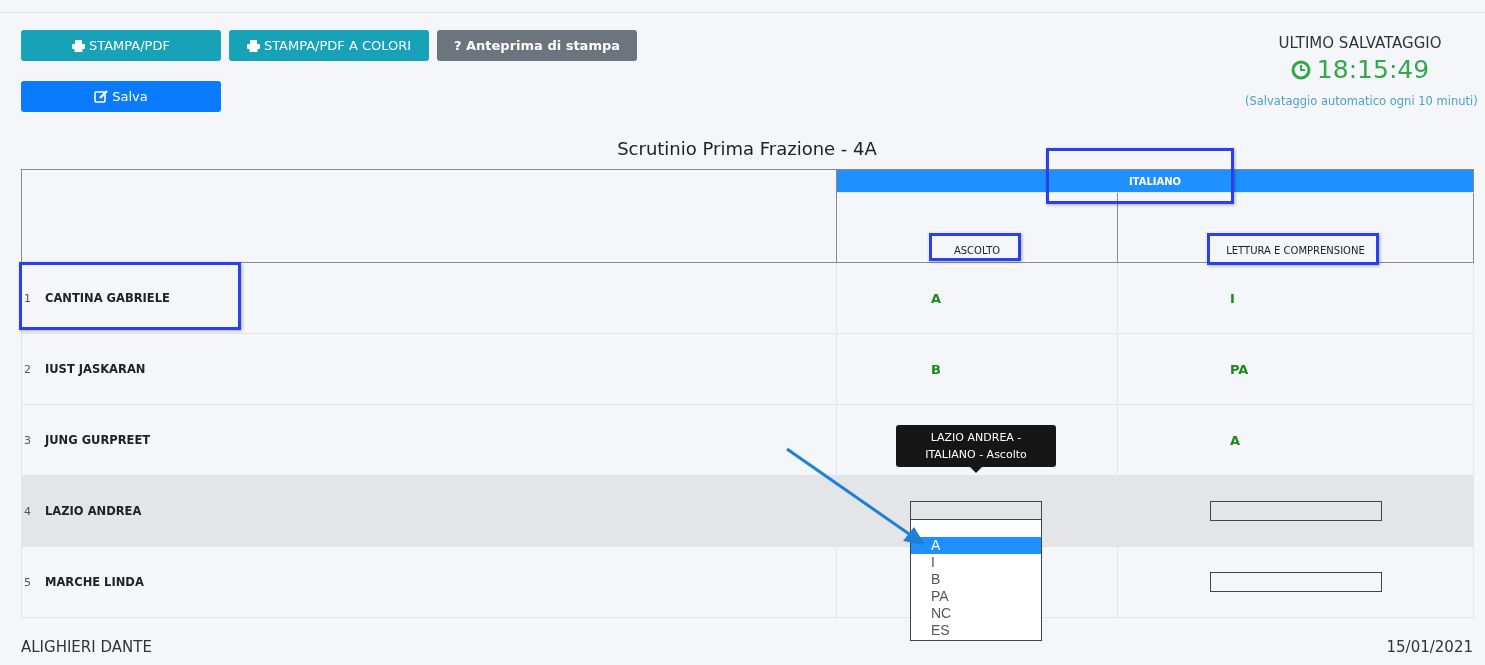  What do you see at coordinates (537, 45) in the screenshot?
I see `preview-button: ? Anteprima di stampa` at bounding box center [537, 45].